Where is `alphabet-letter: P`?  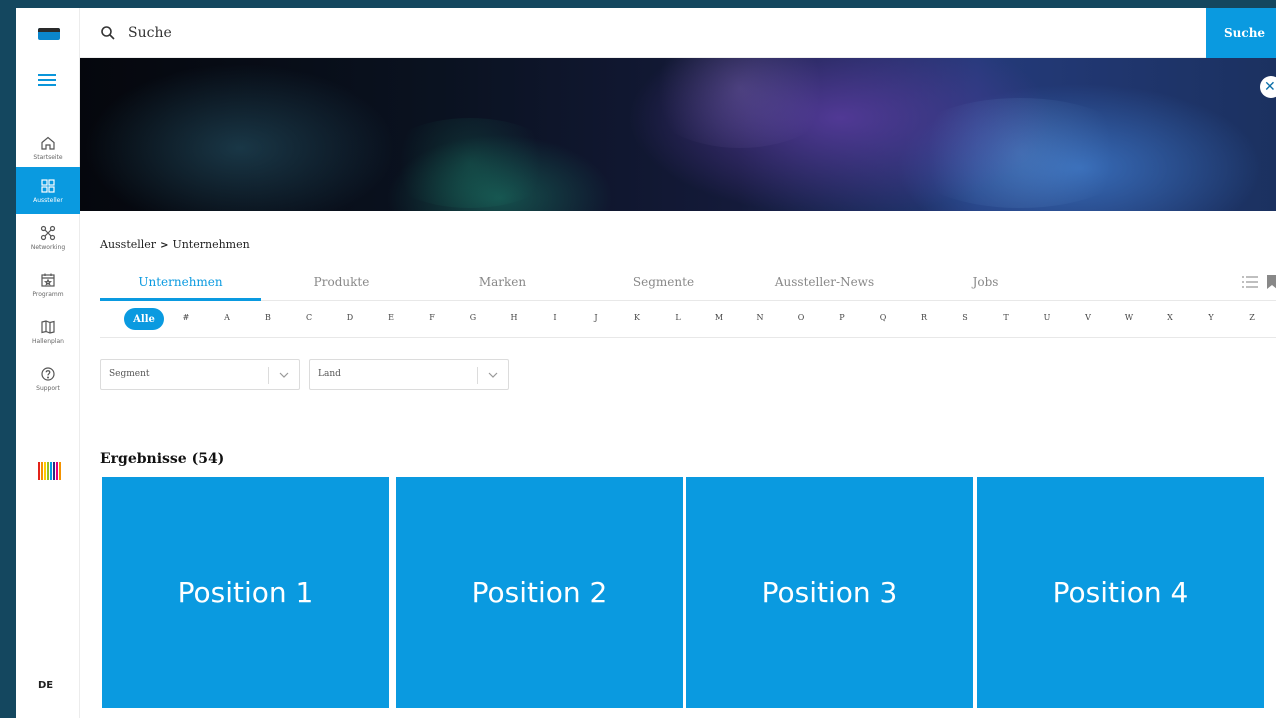
alphabet-letter: P is located at coordinates (842, 317).